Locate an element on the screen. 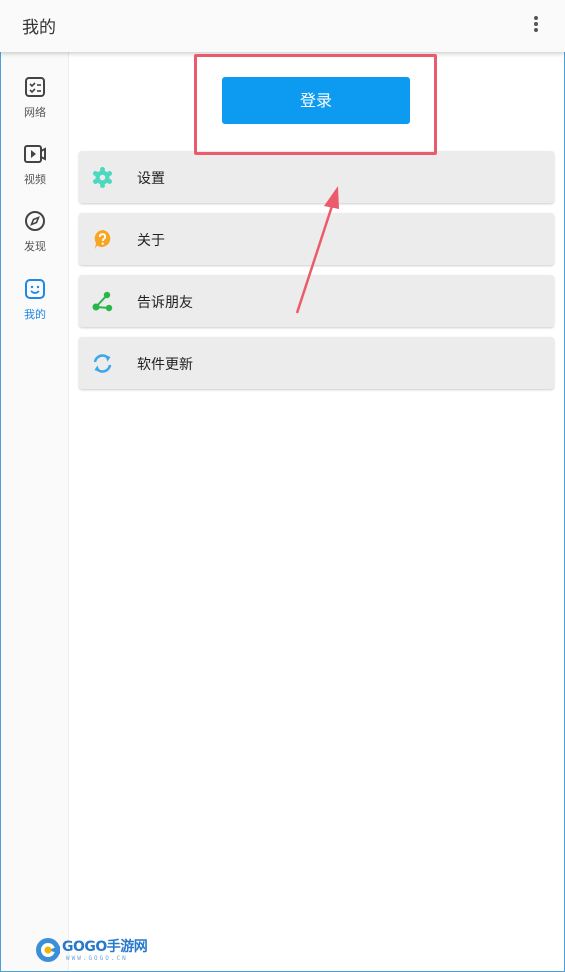 The image size is (565, 972). menu-item-about: 关于 is located at coordinates (316, 239).